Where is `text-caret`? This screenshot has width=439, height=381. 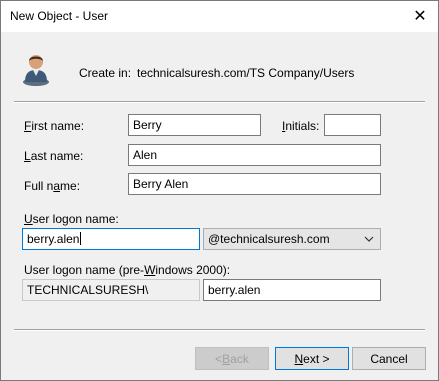
text-caret is located at coordinates (81, 238).